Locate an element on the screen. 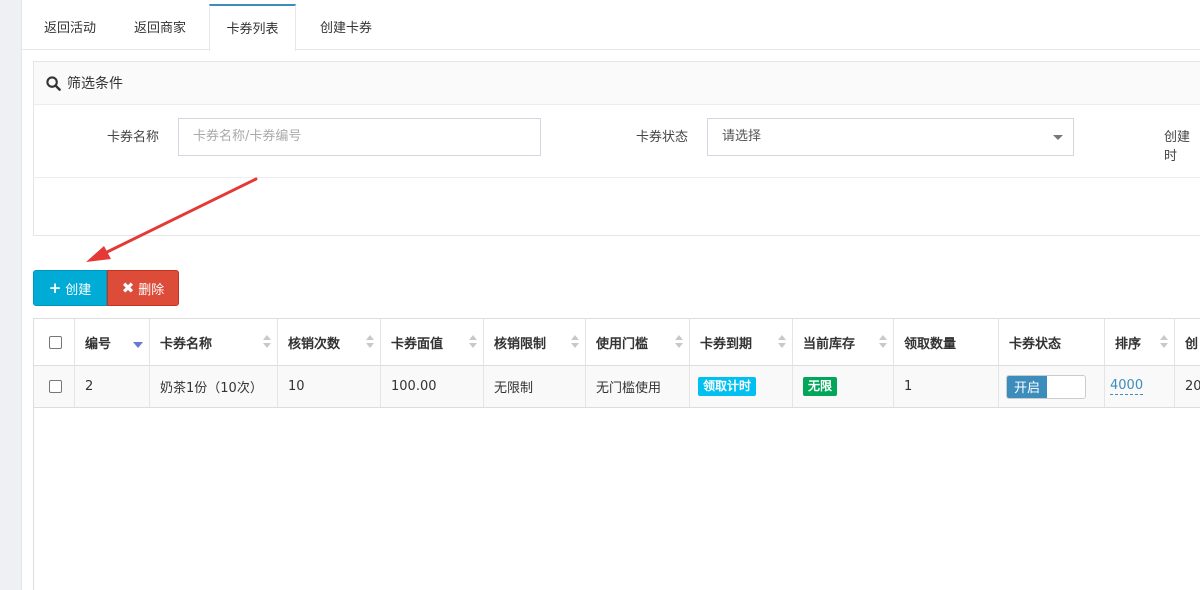 The width and height of the screenshot is (1200, 590). close-icon: ✖ is located at coordinates (128, 288).